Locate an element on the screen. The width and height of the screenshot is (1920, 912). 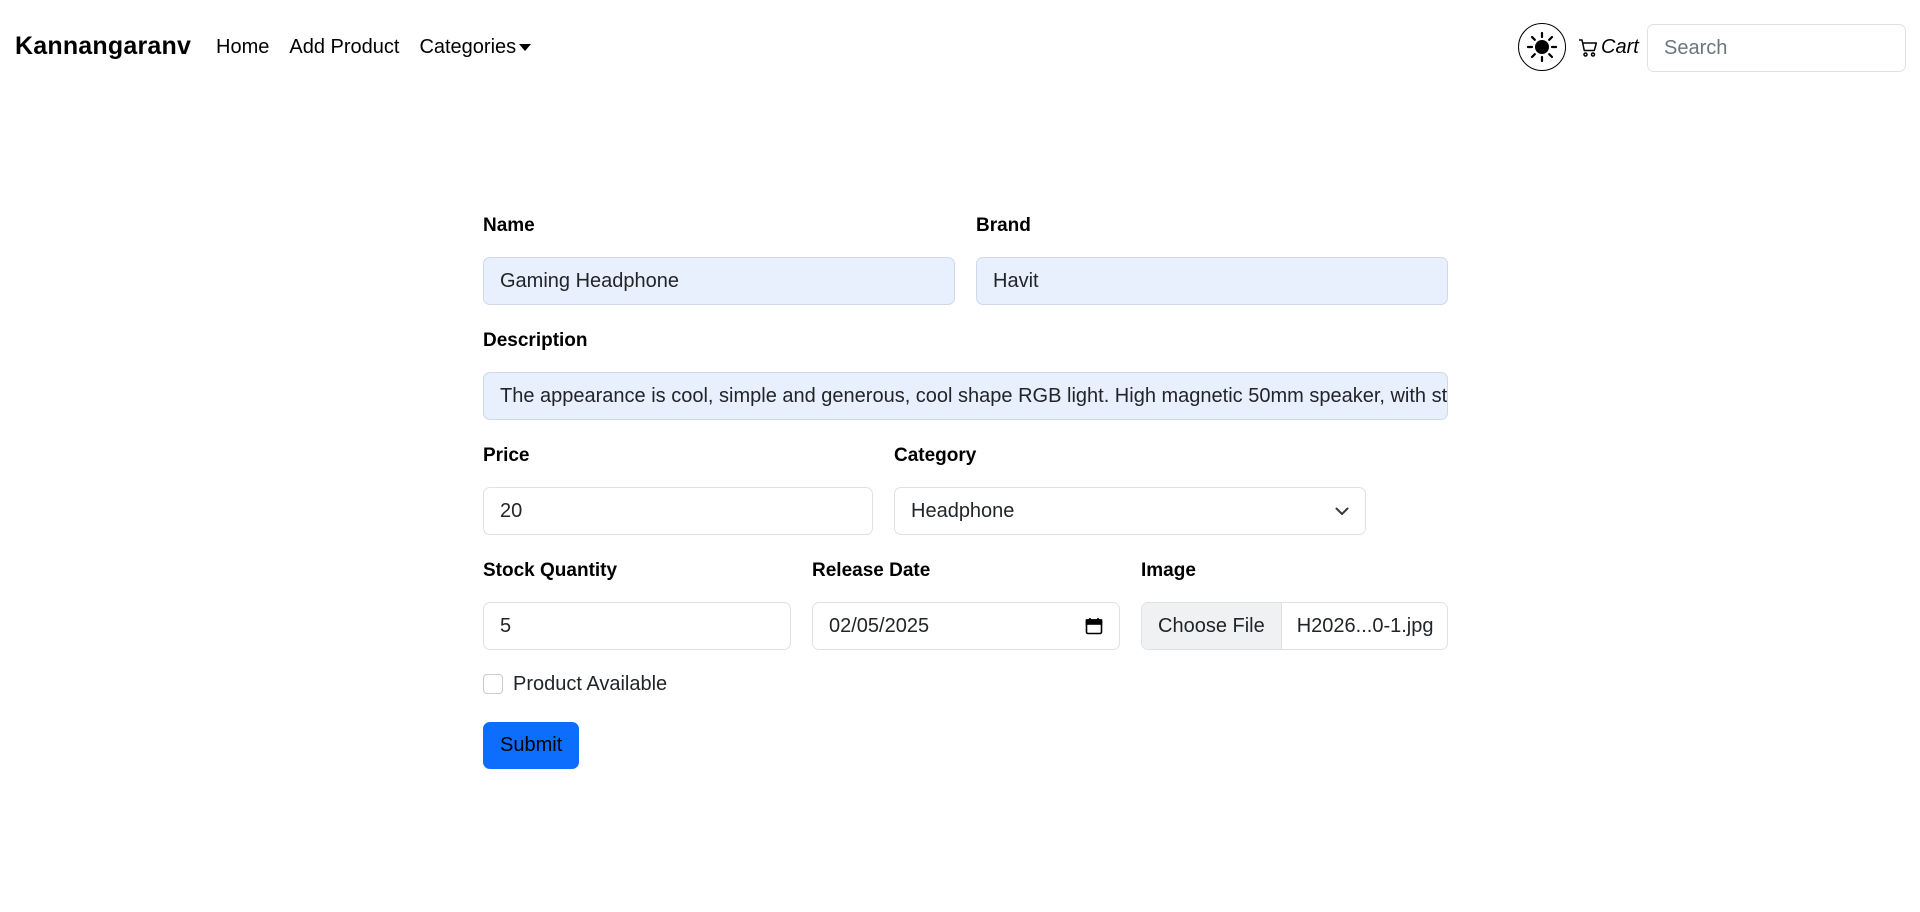
image-file-input: Choose File H2026...0-1.jpg is located at coordinates (1294, 626).